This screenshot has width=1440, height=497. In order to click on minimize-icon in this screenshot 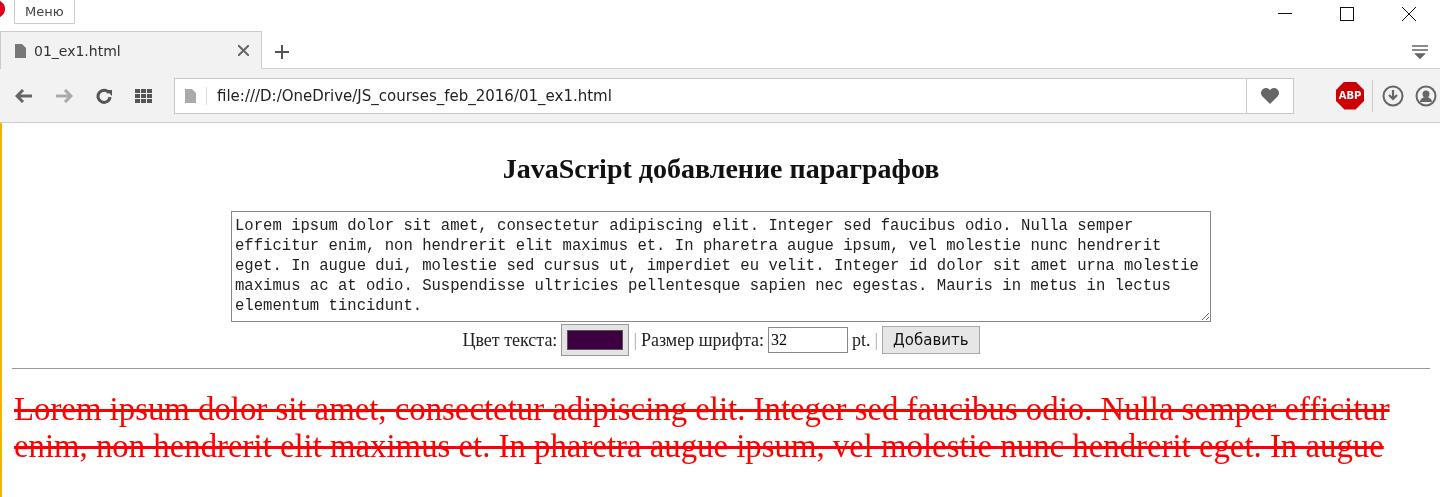, I will do `click(1285, 14)`.